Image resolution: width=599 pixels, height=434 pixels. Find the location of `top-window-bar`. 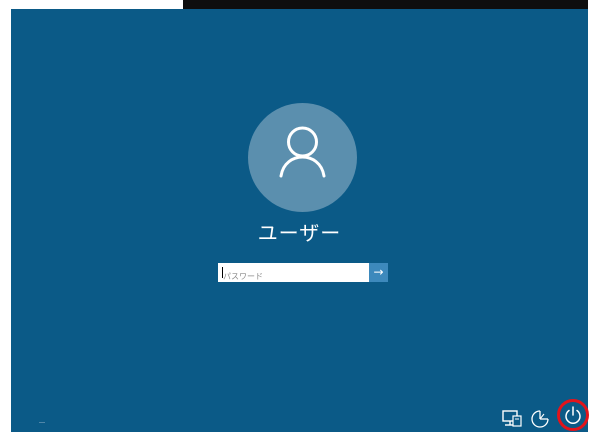

top-window-bar is located at coordinates (385, 4).